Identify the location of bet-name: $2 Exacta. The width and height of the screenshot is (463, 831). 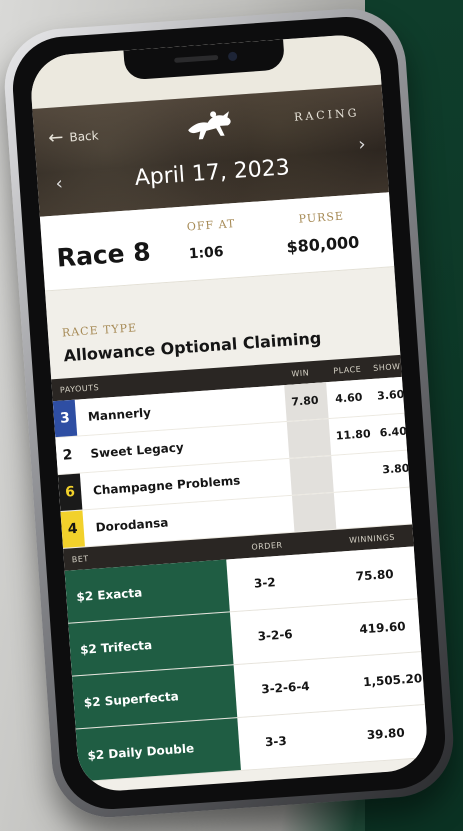
(109, 595).